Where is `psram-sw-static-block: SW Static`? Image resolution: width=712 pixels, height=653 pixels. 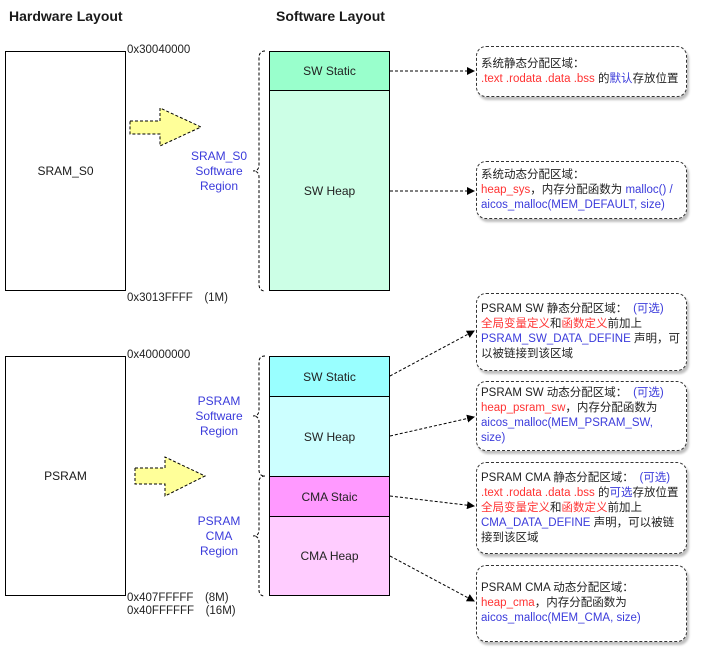
psram-sw-static-block: SW Static is located at coordinates (329, 376).